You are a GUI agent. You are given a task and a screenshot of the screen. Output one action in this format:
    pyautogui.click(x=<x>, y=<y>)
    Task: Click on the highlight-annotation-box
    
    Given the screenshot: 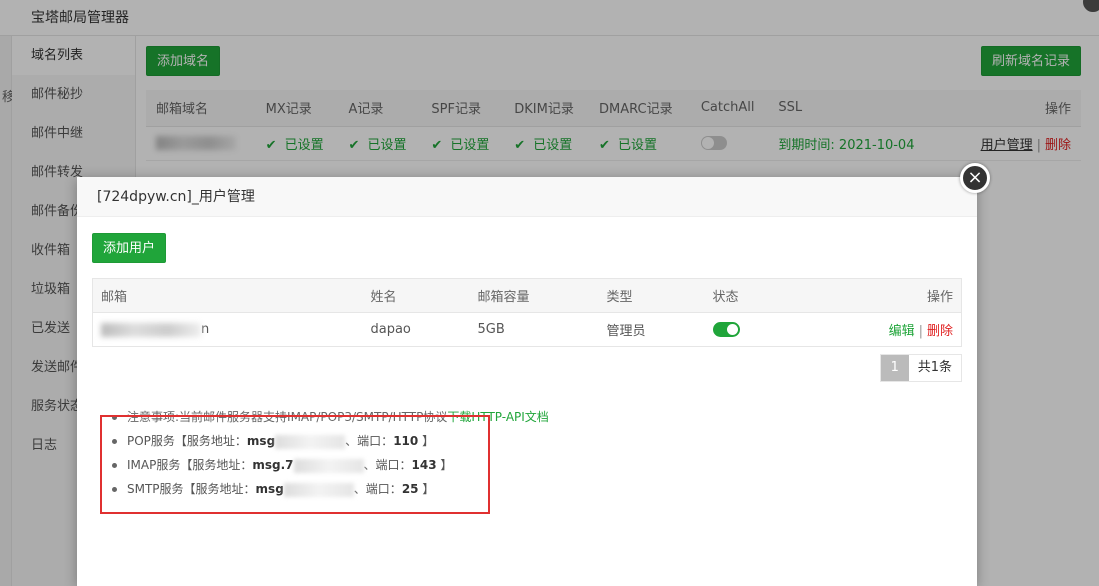 What is the action you would take?
    pyautogui.click(x=295, y=464)
    